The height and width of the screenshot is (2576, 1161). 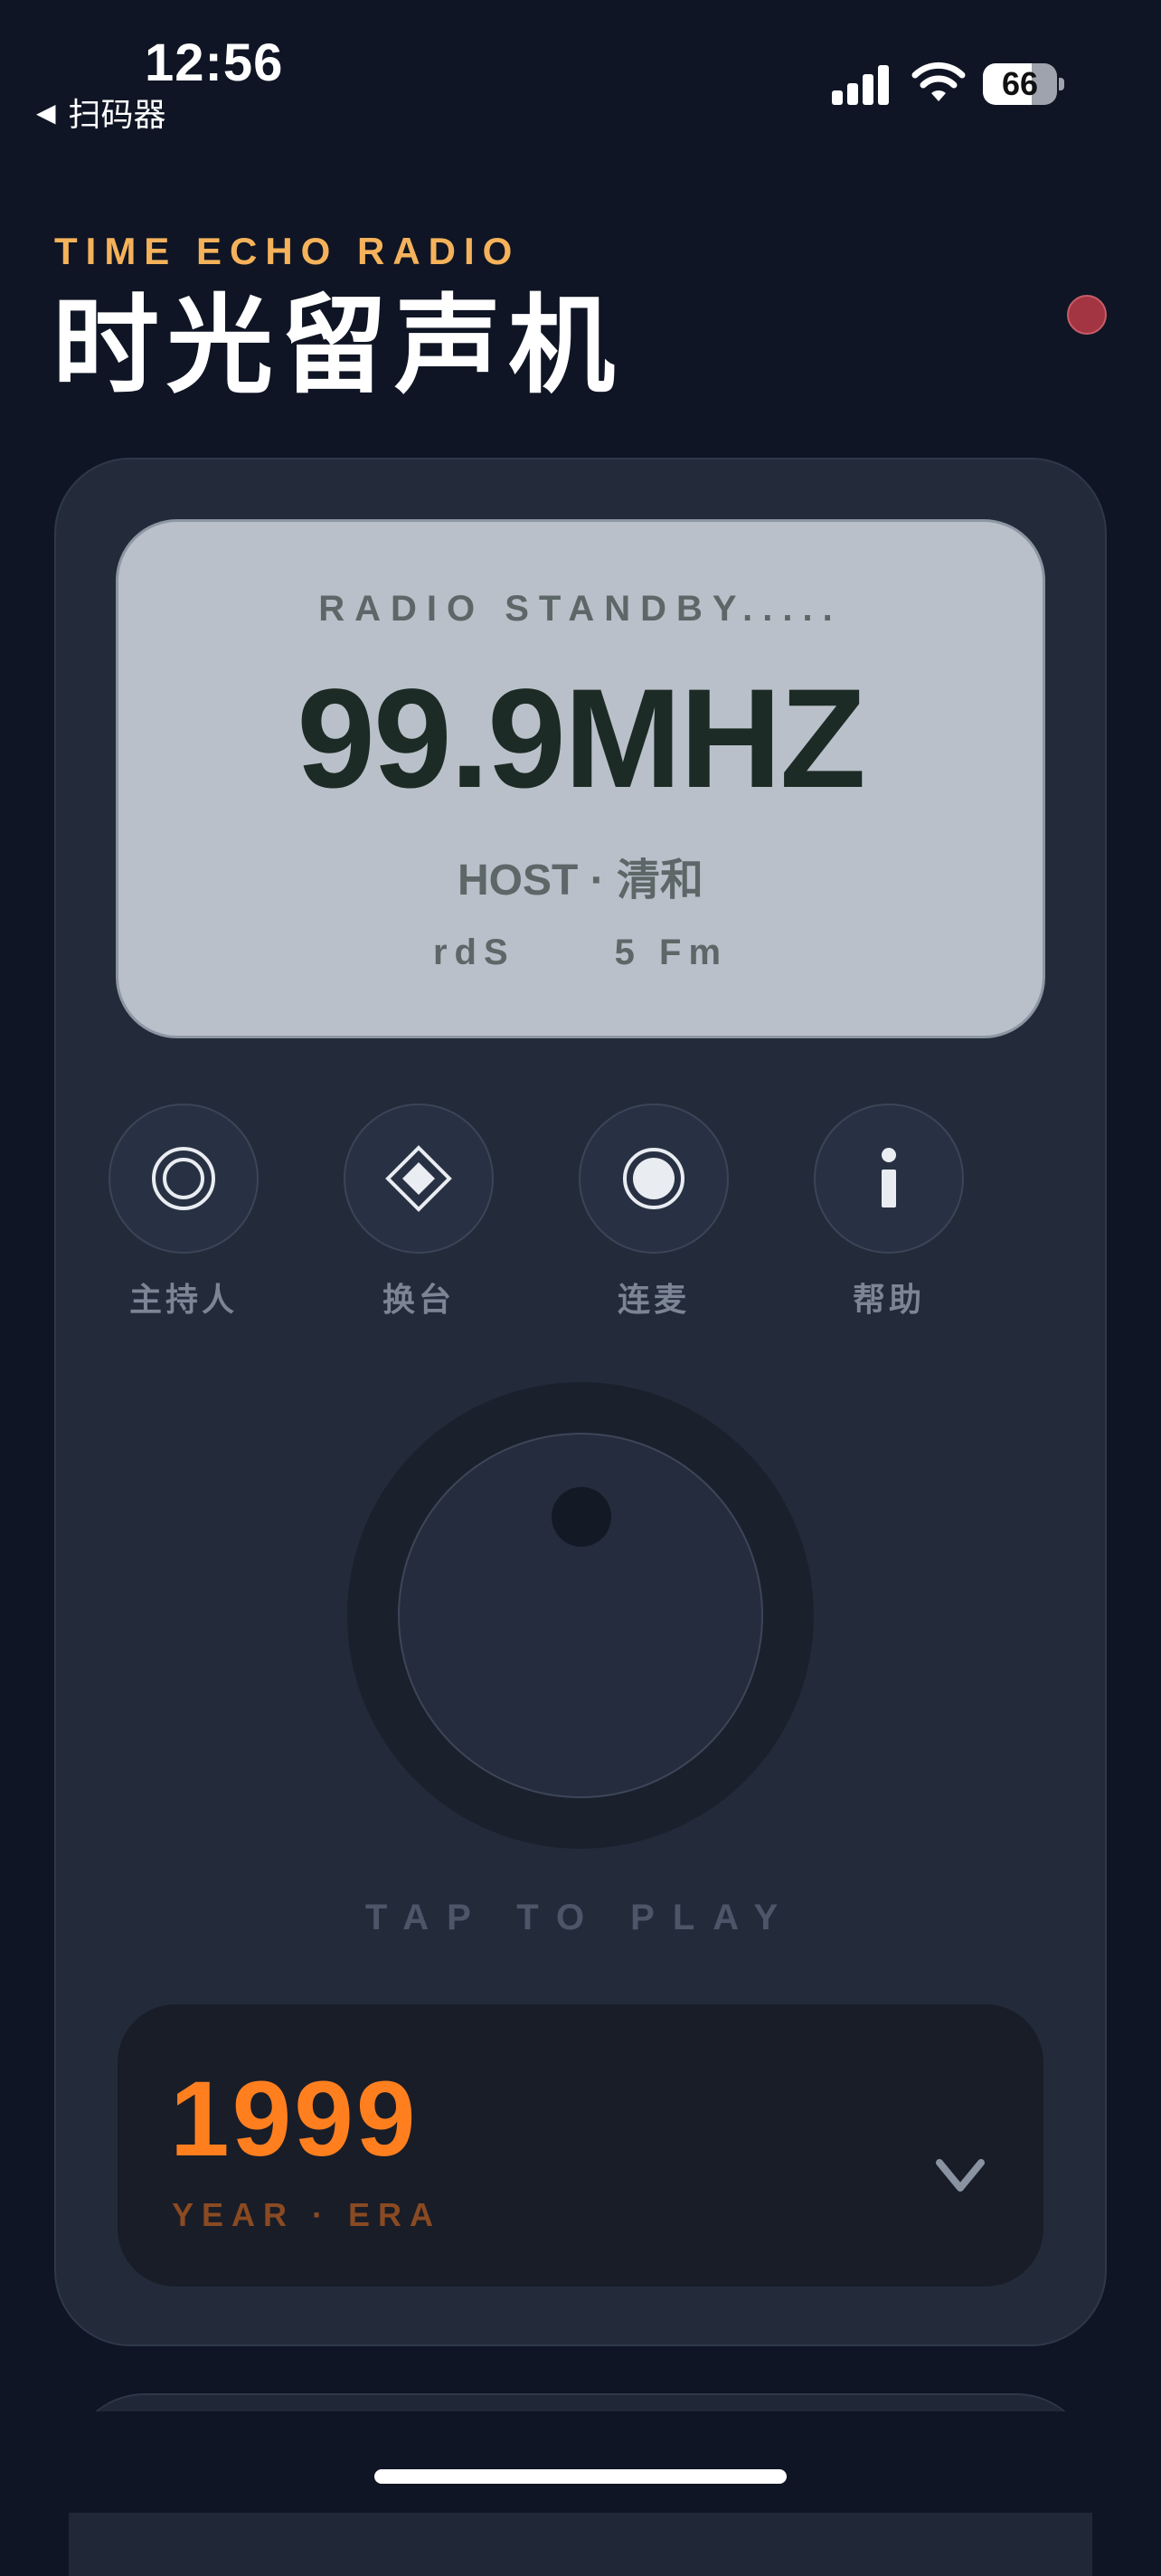 I want to click on home-indicator, so click(x=580, y=2476).